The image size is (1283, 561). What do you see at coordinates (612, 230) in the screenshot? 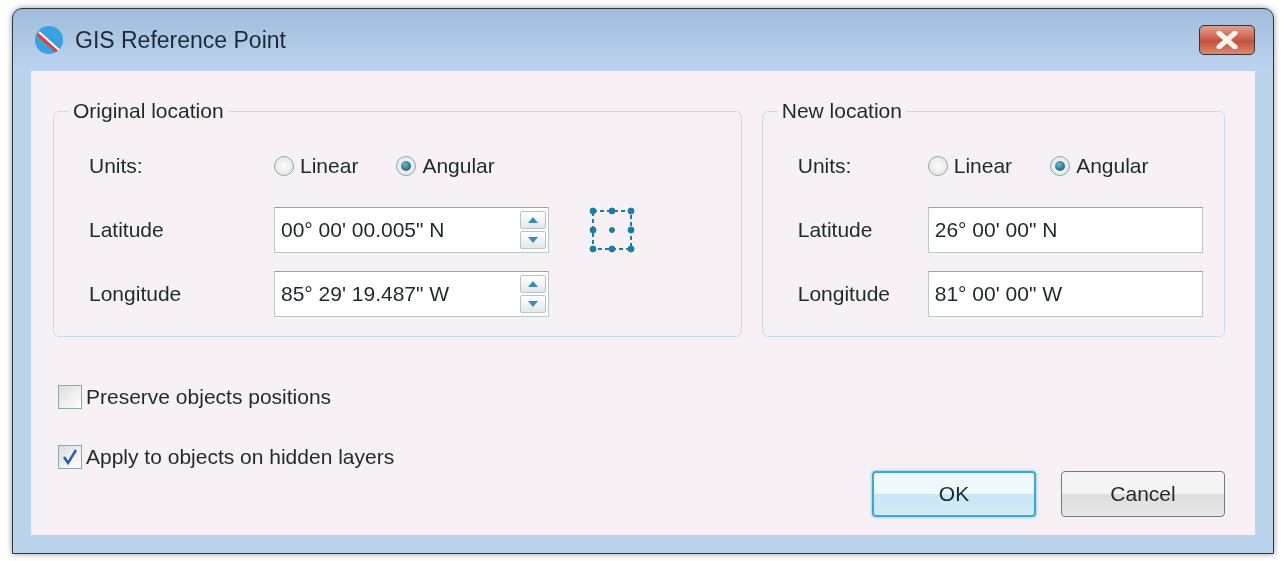
I see `selection-frame-icon` at bounding box center [612, 230].